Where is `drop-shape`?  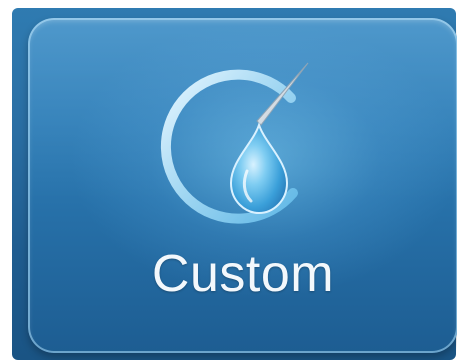
drop-shape is located at coordinates (259, 168).